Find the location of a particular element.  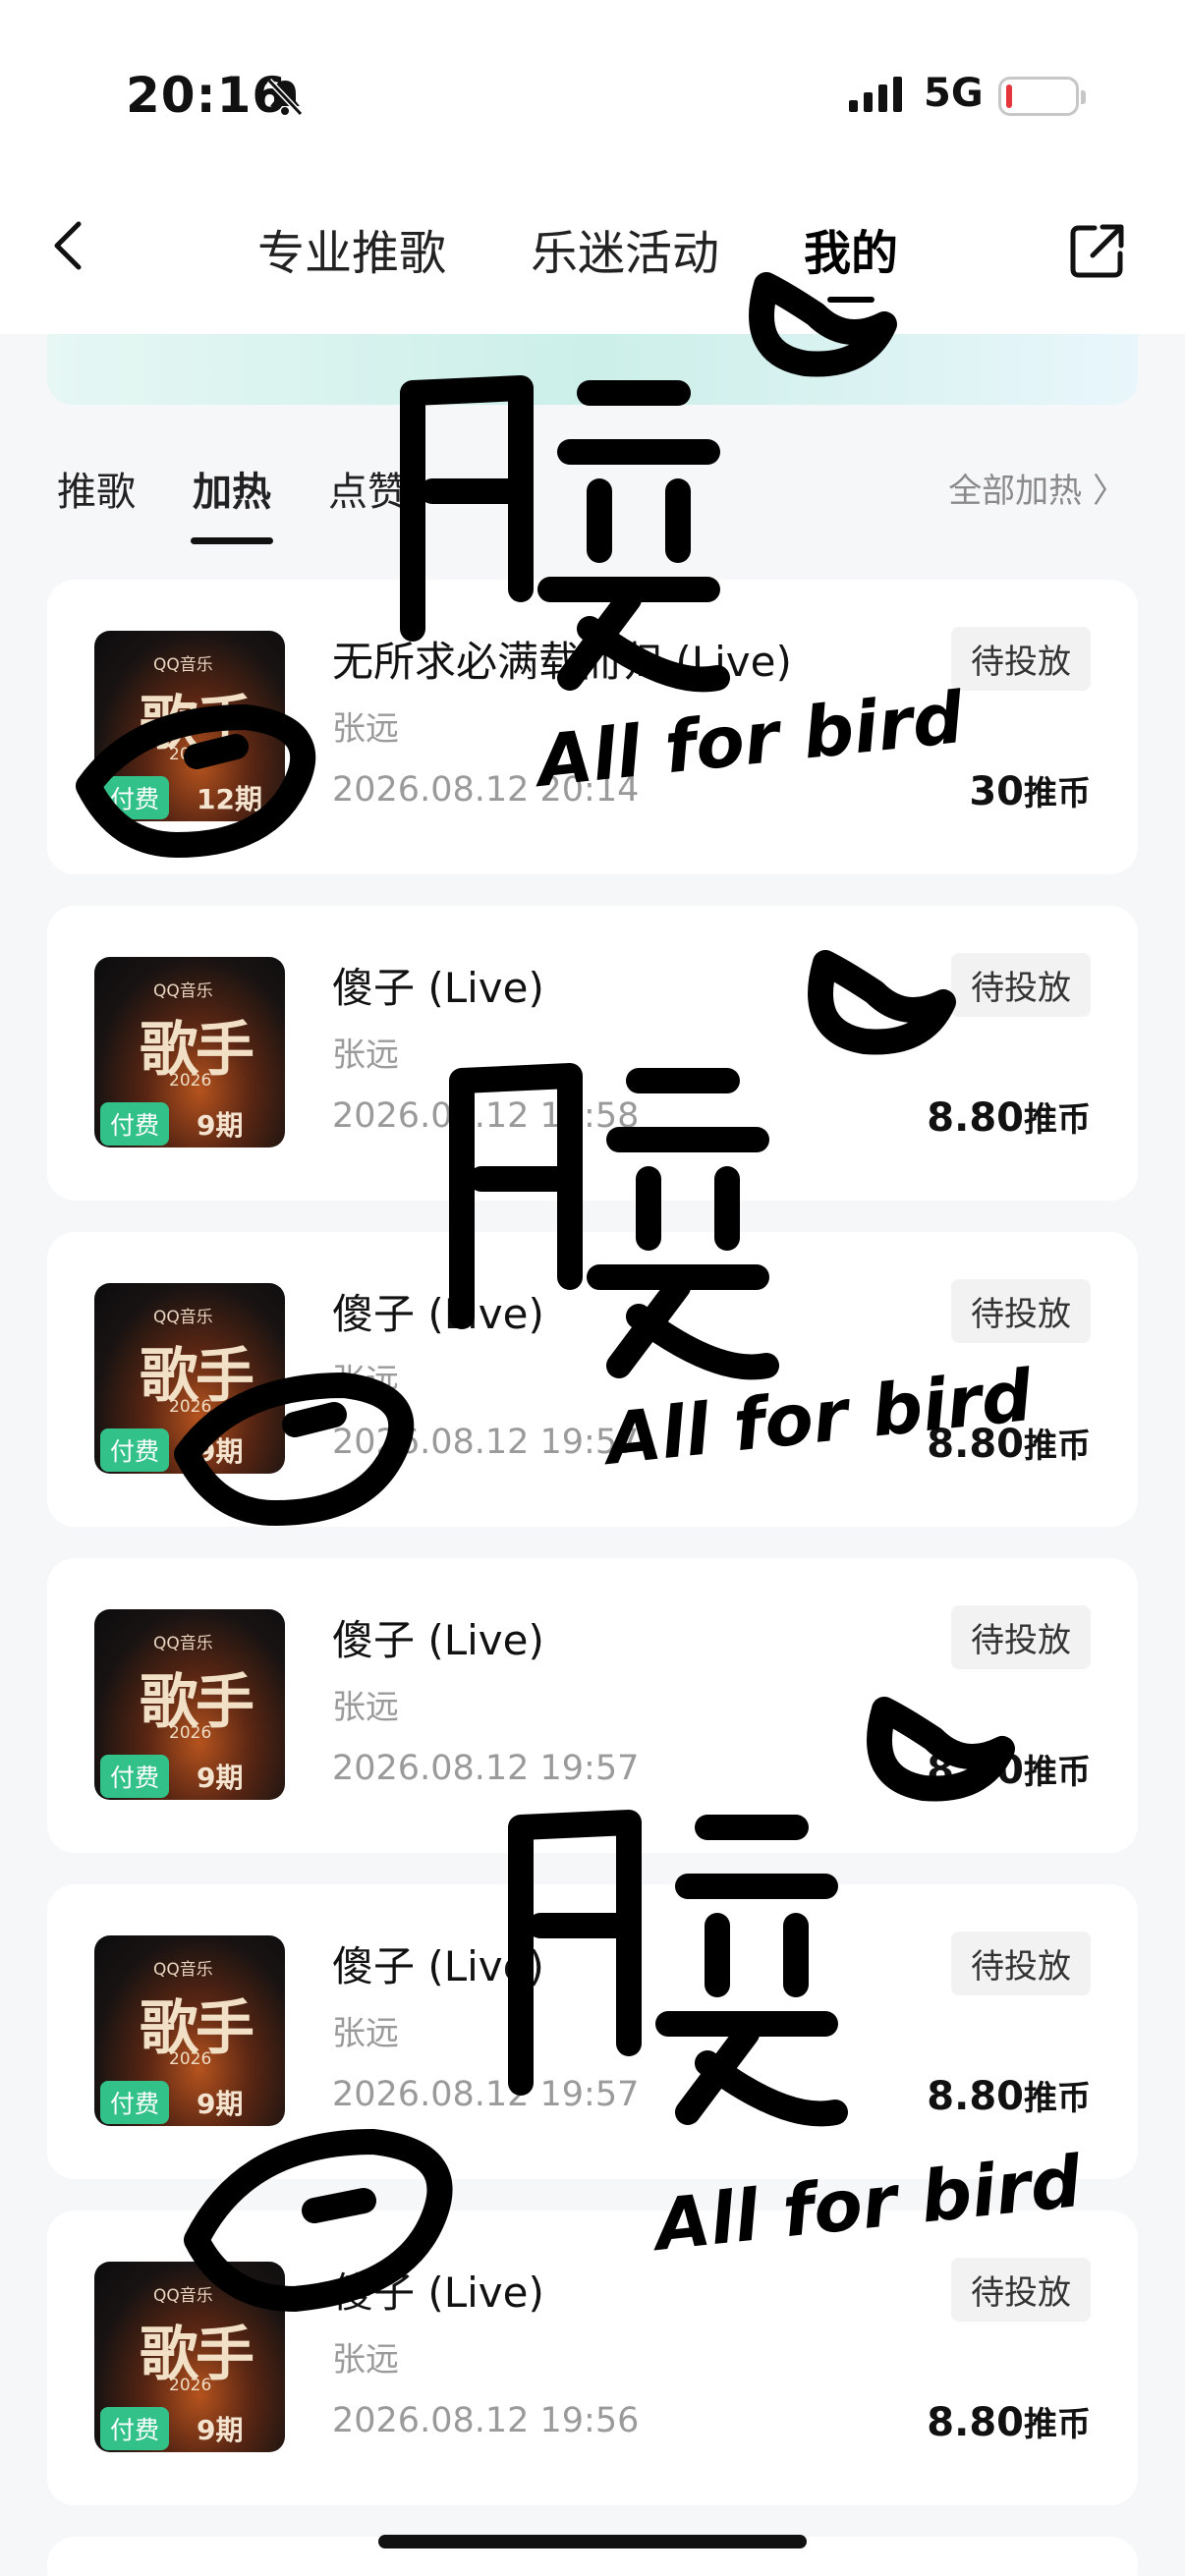

subtab-boost: 加热 is located at coordinates (232, 502).